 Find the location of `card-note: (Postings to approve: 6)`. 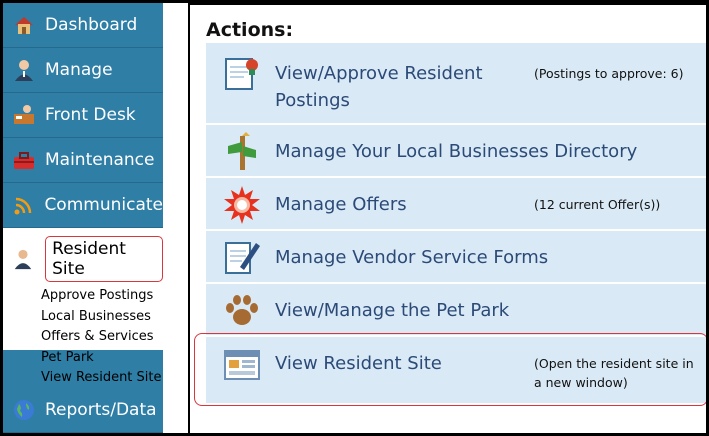

card-note: (Postings to approve: 6) is located at coordinates (609, 73).